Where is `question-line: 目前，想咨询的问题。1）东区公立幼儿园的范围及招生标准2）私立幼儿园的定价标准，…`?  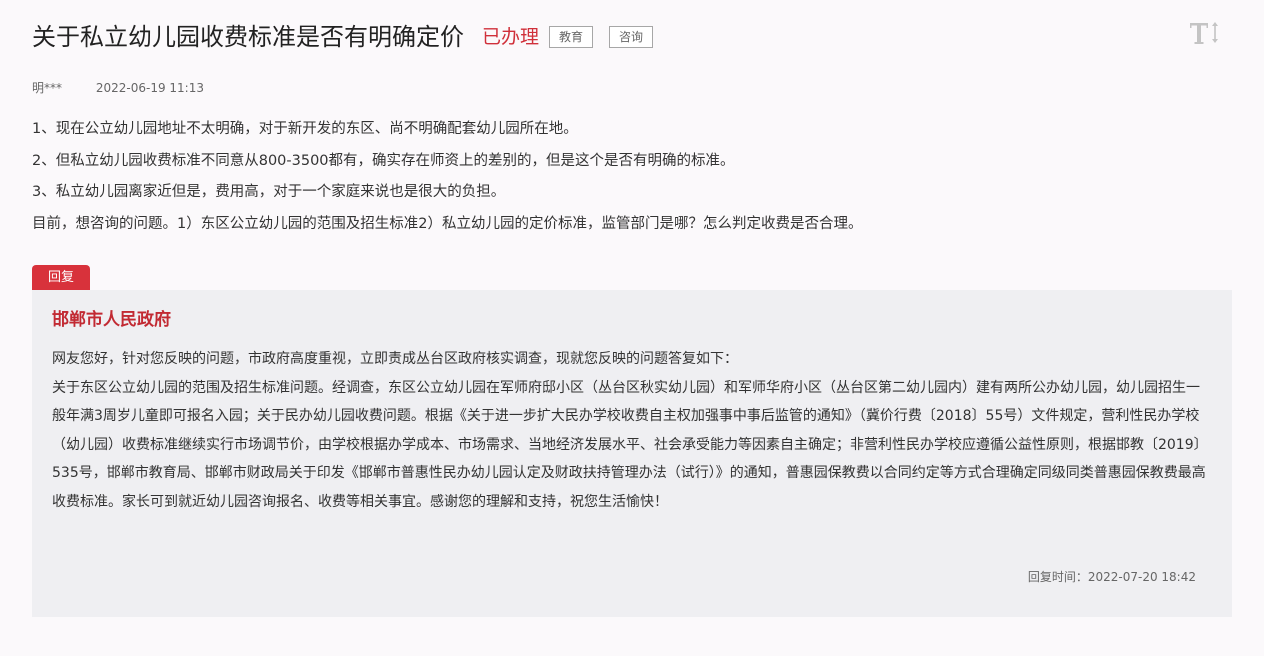
question-line: 目前，想咨询的问题。1）东区公立幼儿园的范围及招生标准2）私立幼儿园的定价标准，… is located at coordinates (447, 223).